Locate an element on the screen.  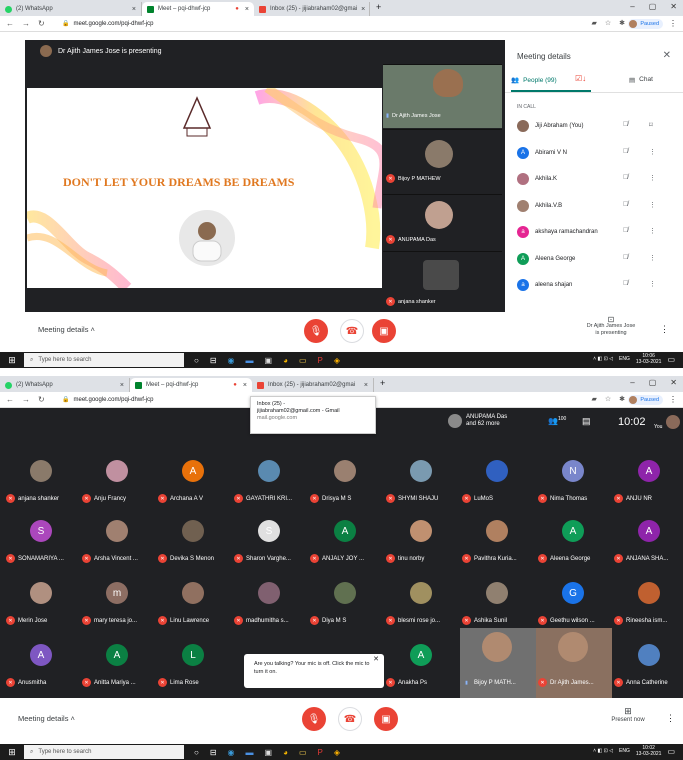
participant-row: Jiji Abraham (You) is located at coordinates (597, 126).